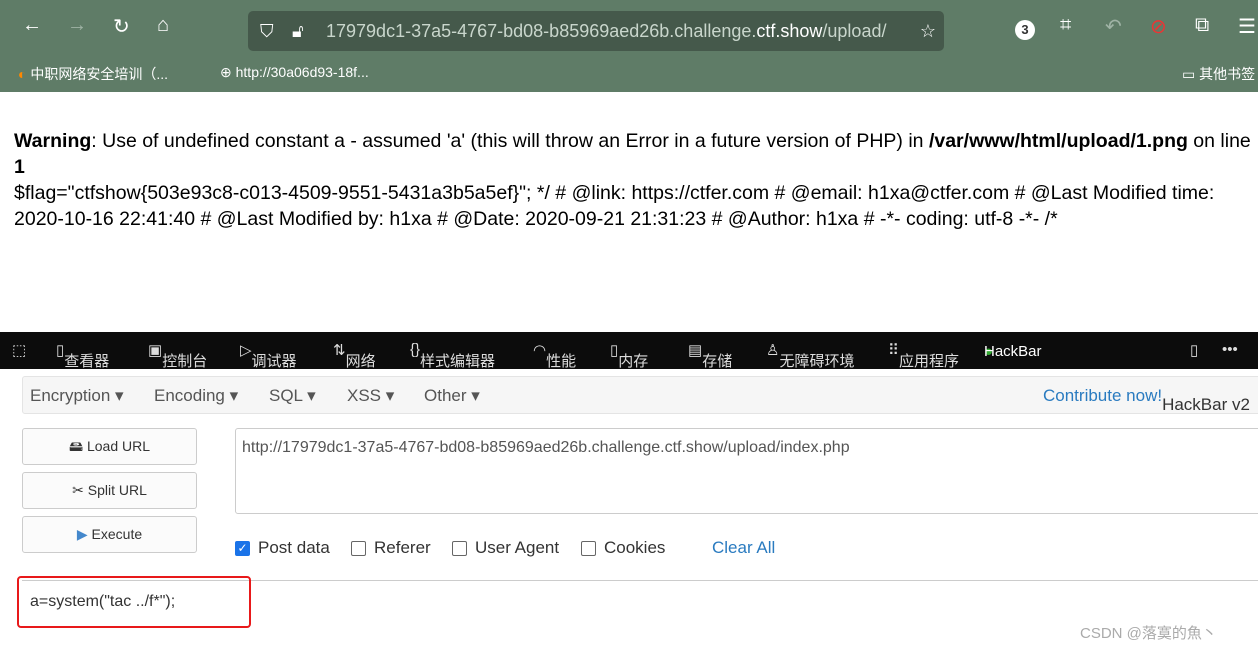  What do you see at coordinates (121, 26) in the screenshot?
I see `reload-icon: ↻` at bounding box center [121, 26].